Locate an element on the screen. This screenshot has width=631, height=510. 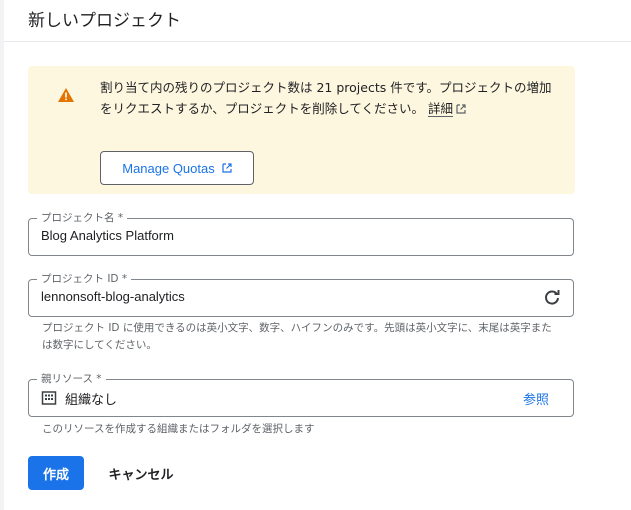
details-link: 詳細 is located at coordinates (441, 109).